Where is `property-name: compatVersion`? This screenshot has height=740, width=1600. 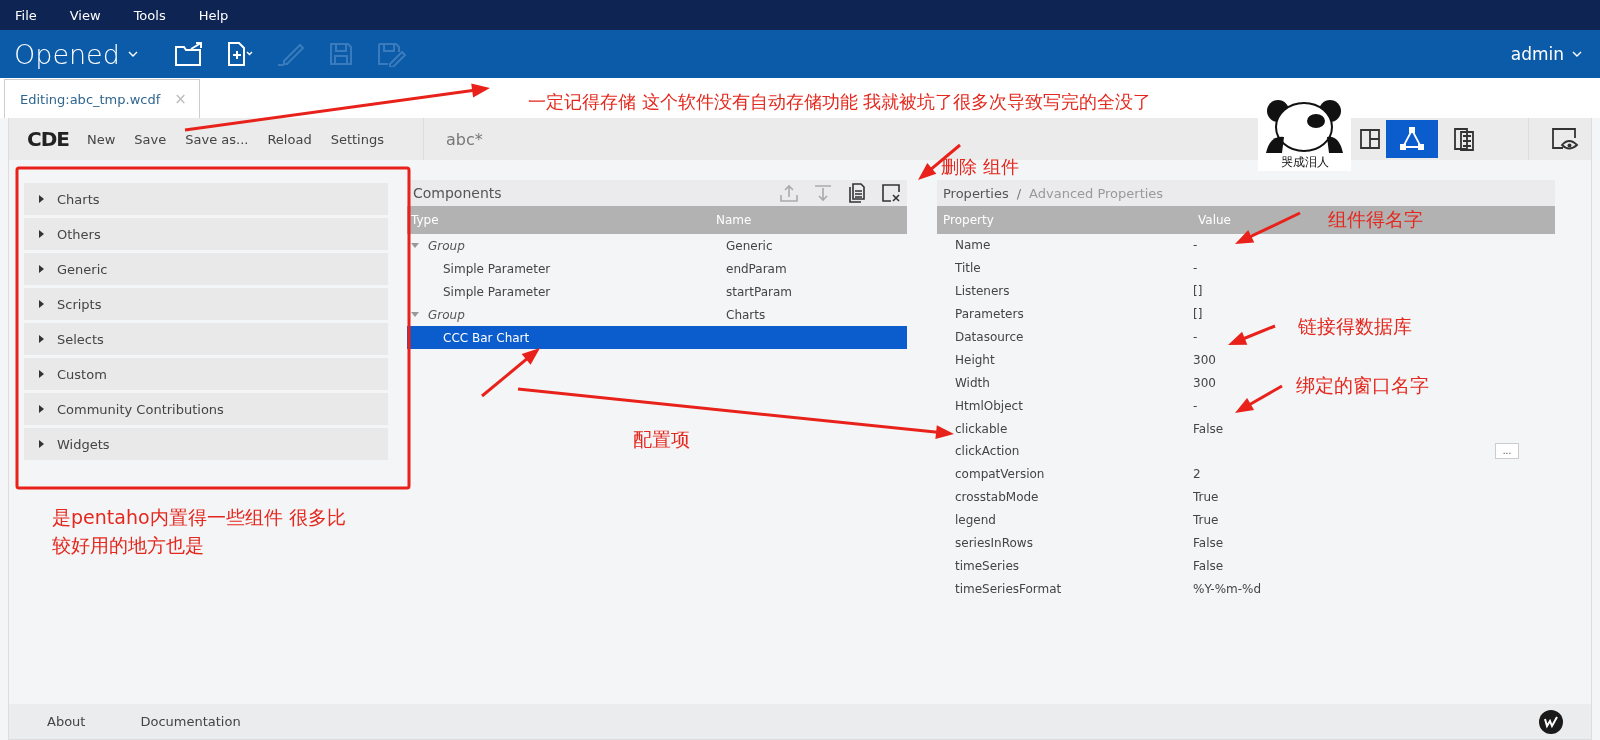 property-name: compatVersion is located at coordinates (1000, 474).